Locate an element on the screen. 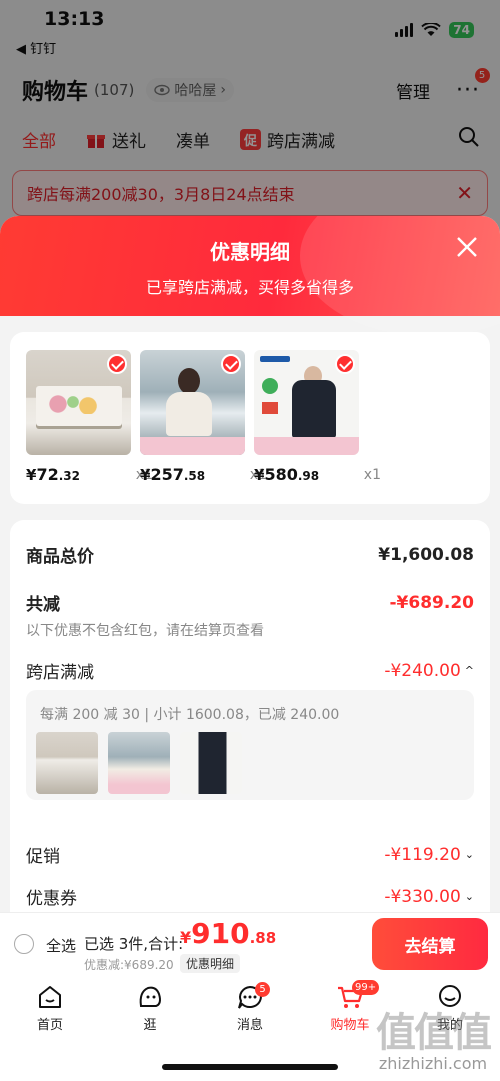 The image size is (500, 1081). price-integer: 580 is located at coordinates (281, 474).